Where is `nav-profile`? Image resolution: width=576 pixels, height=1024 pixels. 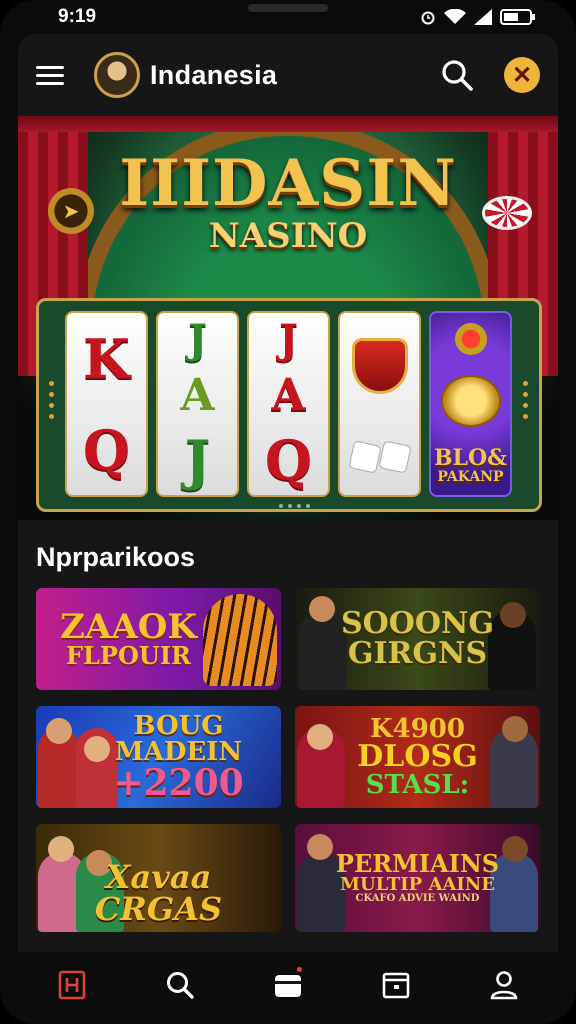
nav-profile is located at coordinates (504, 985).